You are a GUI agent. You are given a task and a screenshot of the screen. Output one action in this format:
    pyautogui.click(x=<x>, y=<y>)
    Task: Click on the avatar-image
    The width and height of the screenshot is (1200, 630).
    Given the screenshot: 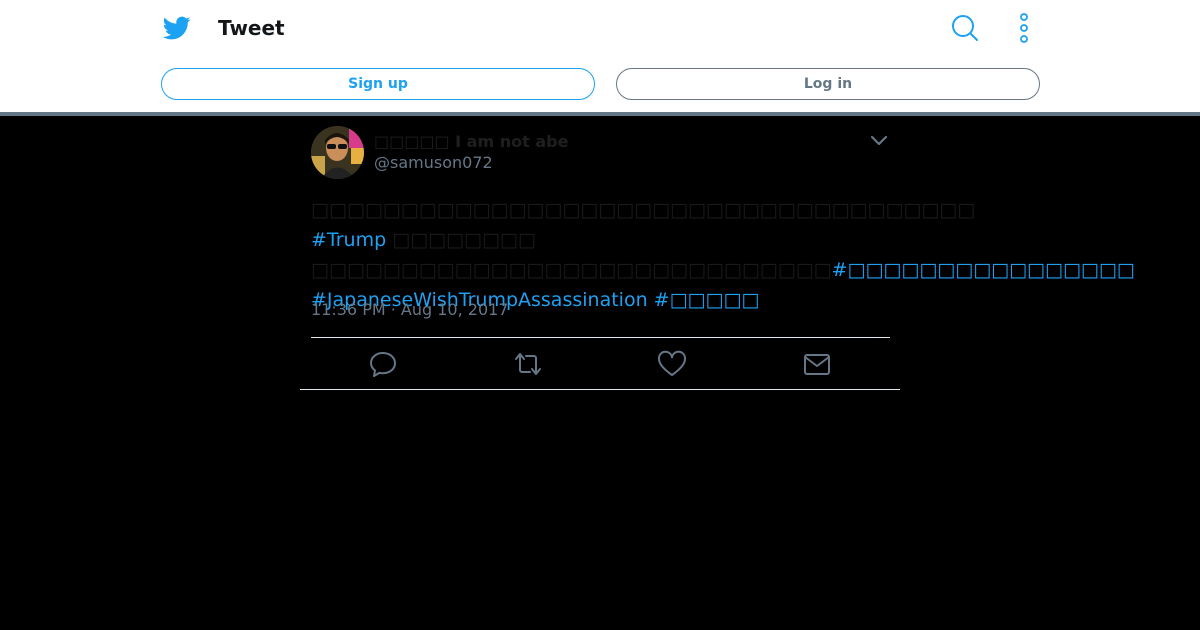 What is the action you would take?
    pyautogui.click(x=337, y=152)
    